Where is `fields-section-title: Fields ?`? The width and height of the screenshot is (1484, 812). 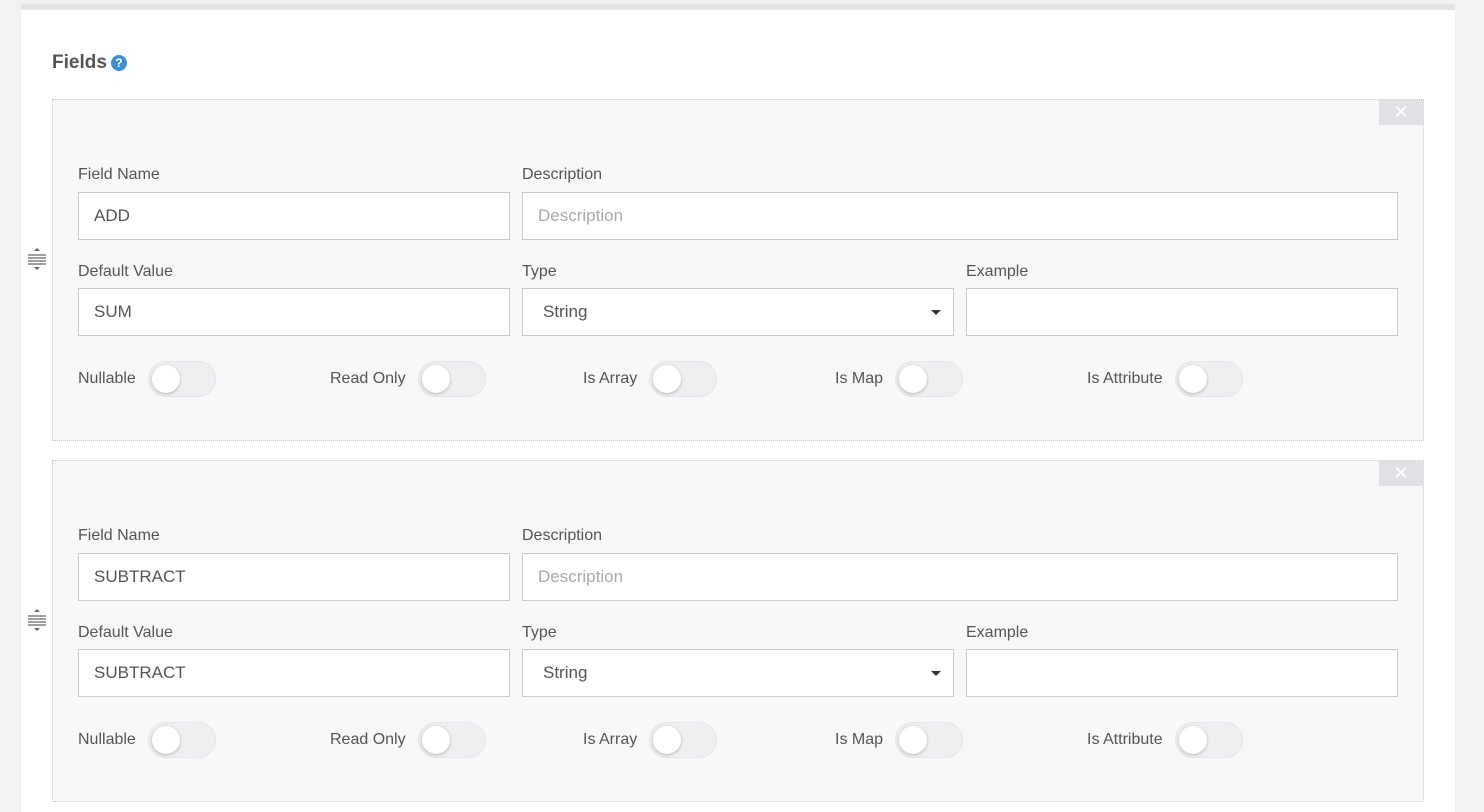
fields-section-title: Fields ? is located at coordinates (89, 63).